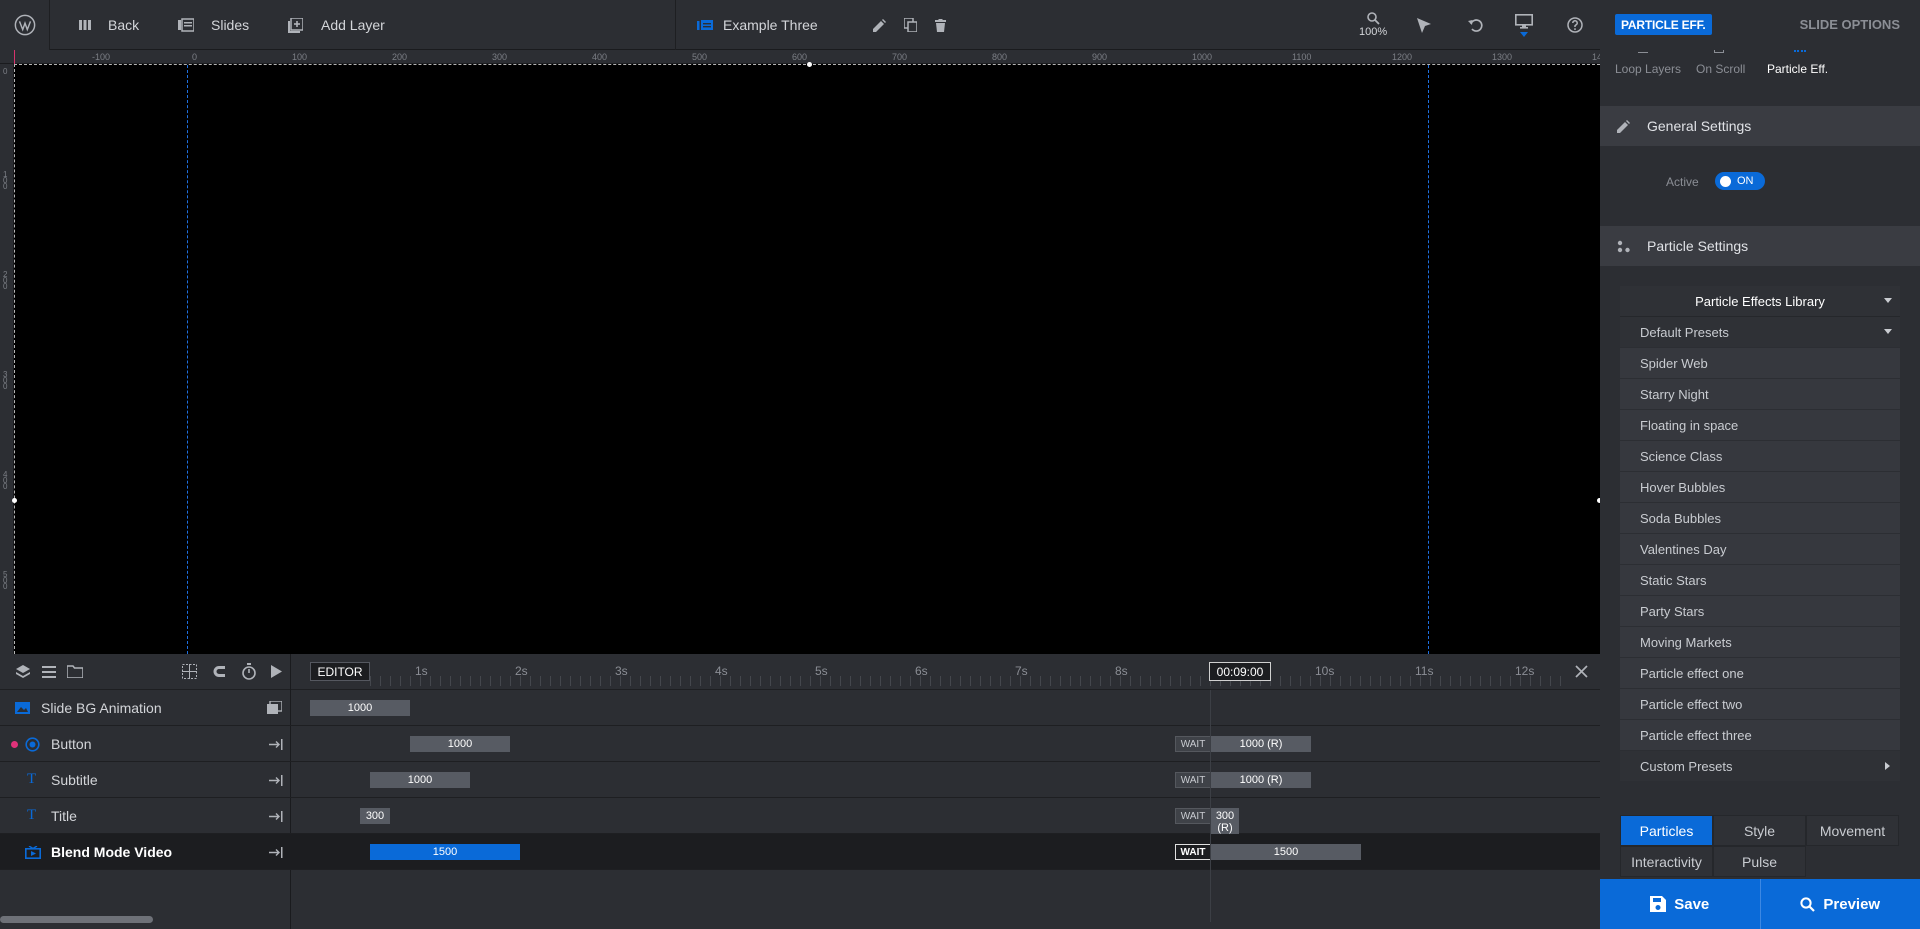 Image resolution: width=1920 pixels, height=929 pixels. I want to click on timeline-row-slide-bg: Slide BG Animation 1000, so click(800, 708).